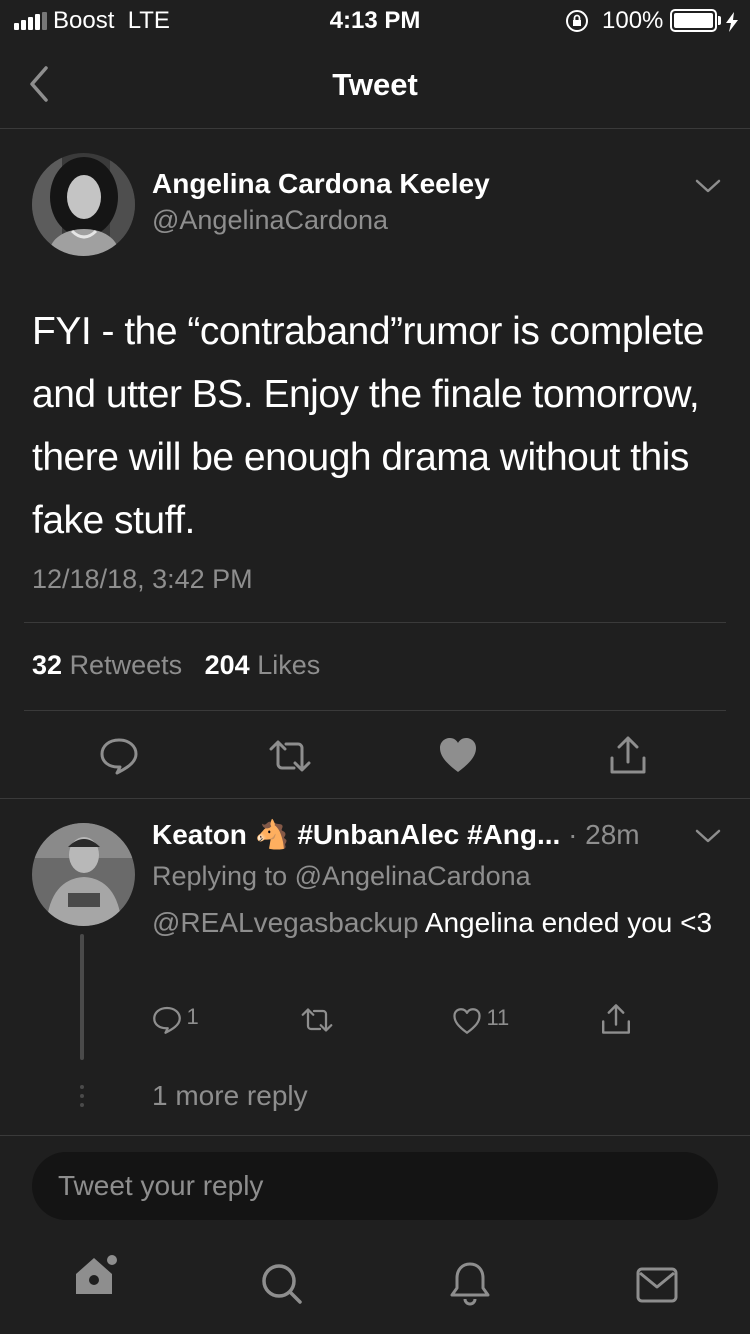 Image resolution: width=750 pixels, height=1334 pixels. What do you see at coordinates (732, 25) in the screenshot?
I see `charging-icon` at bounding box center [732, 25].